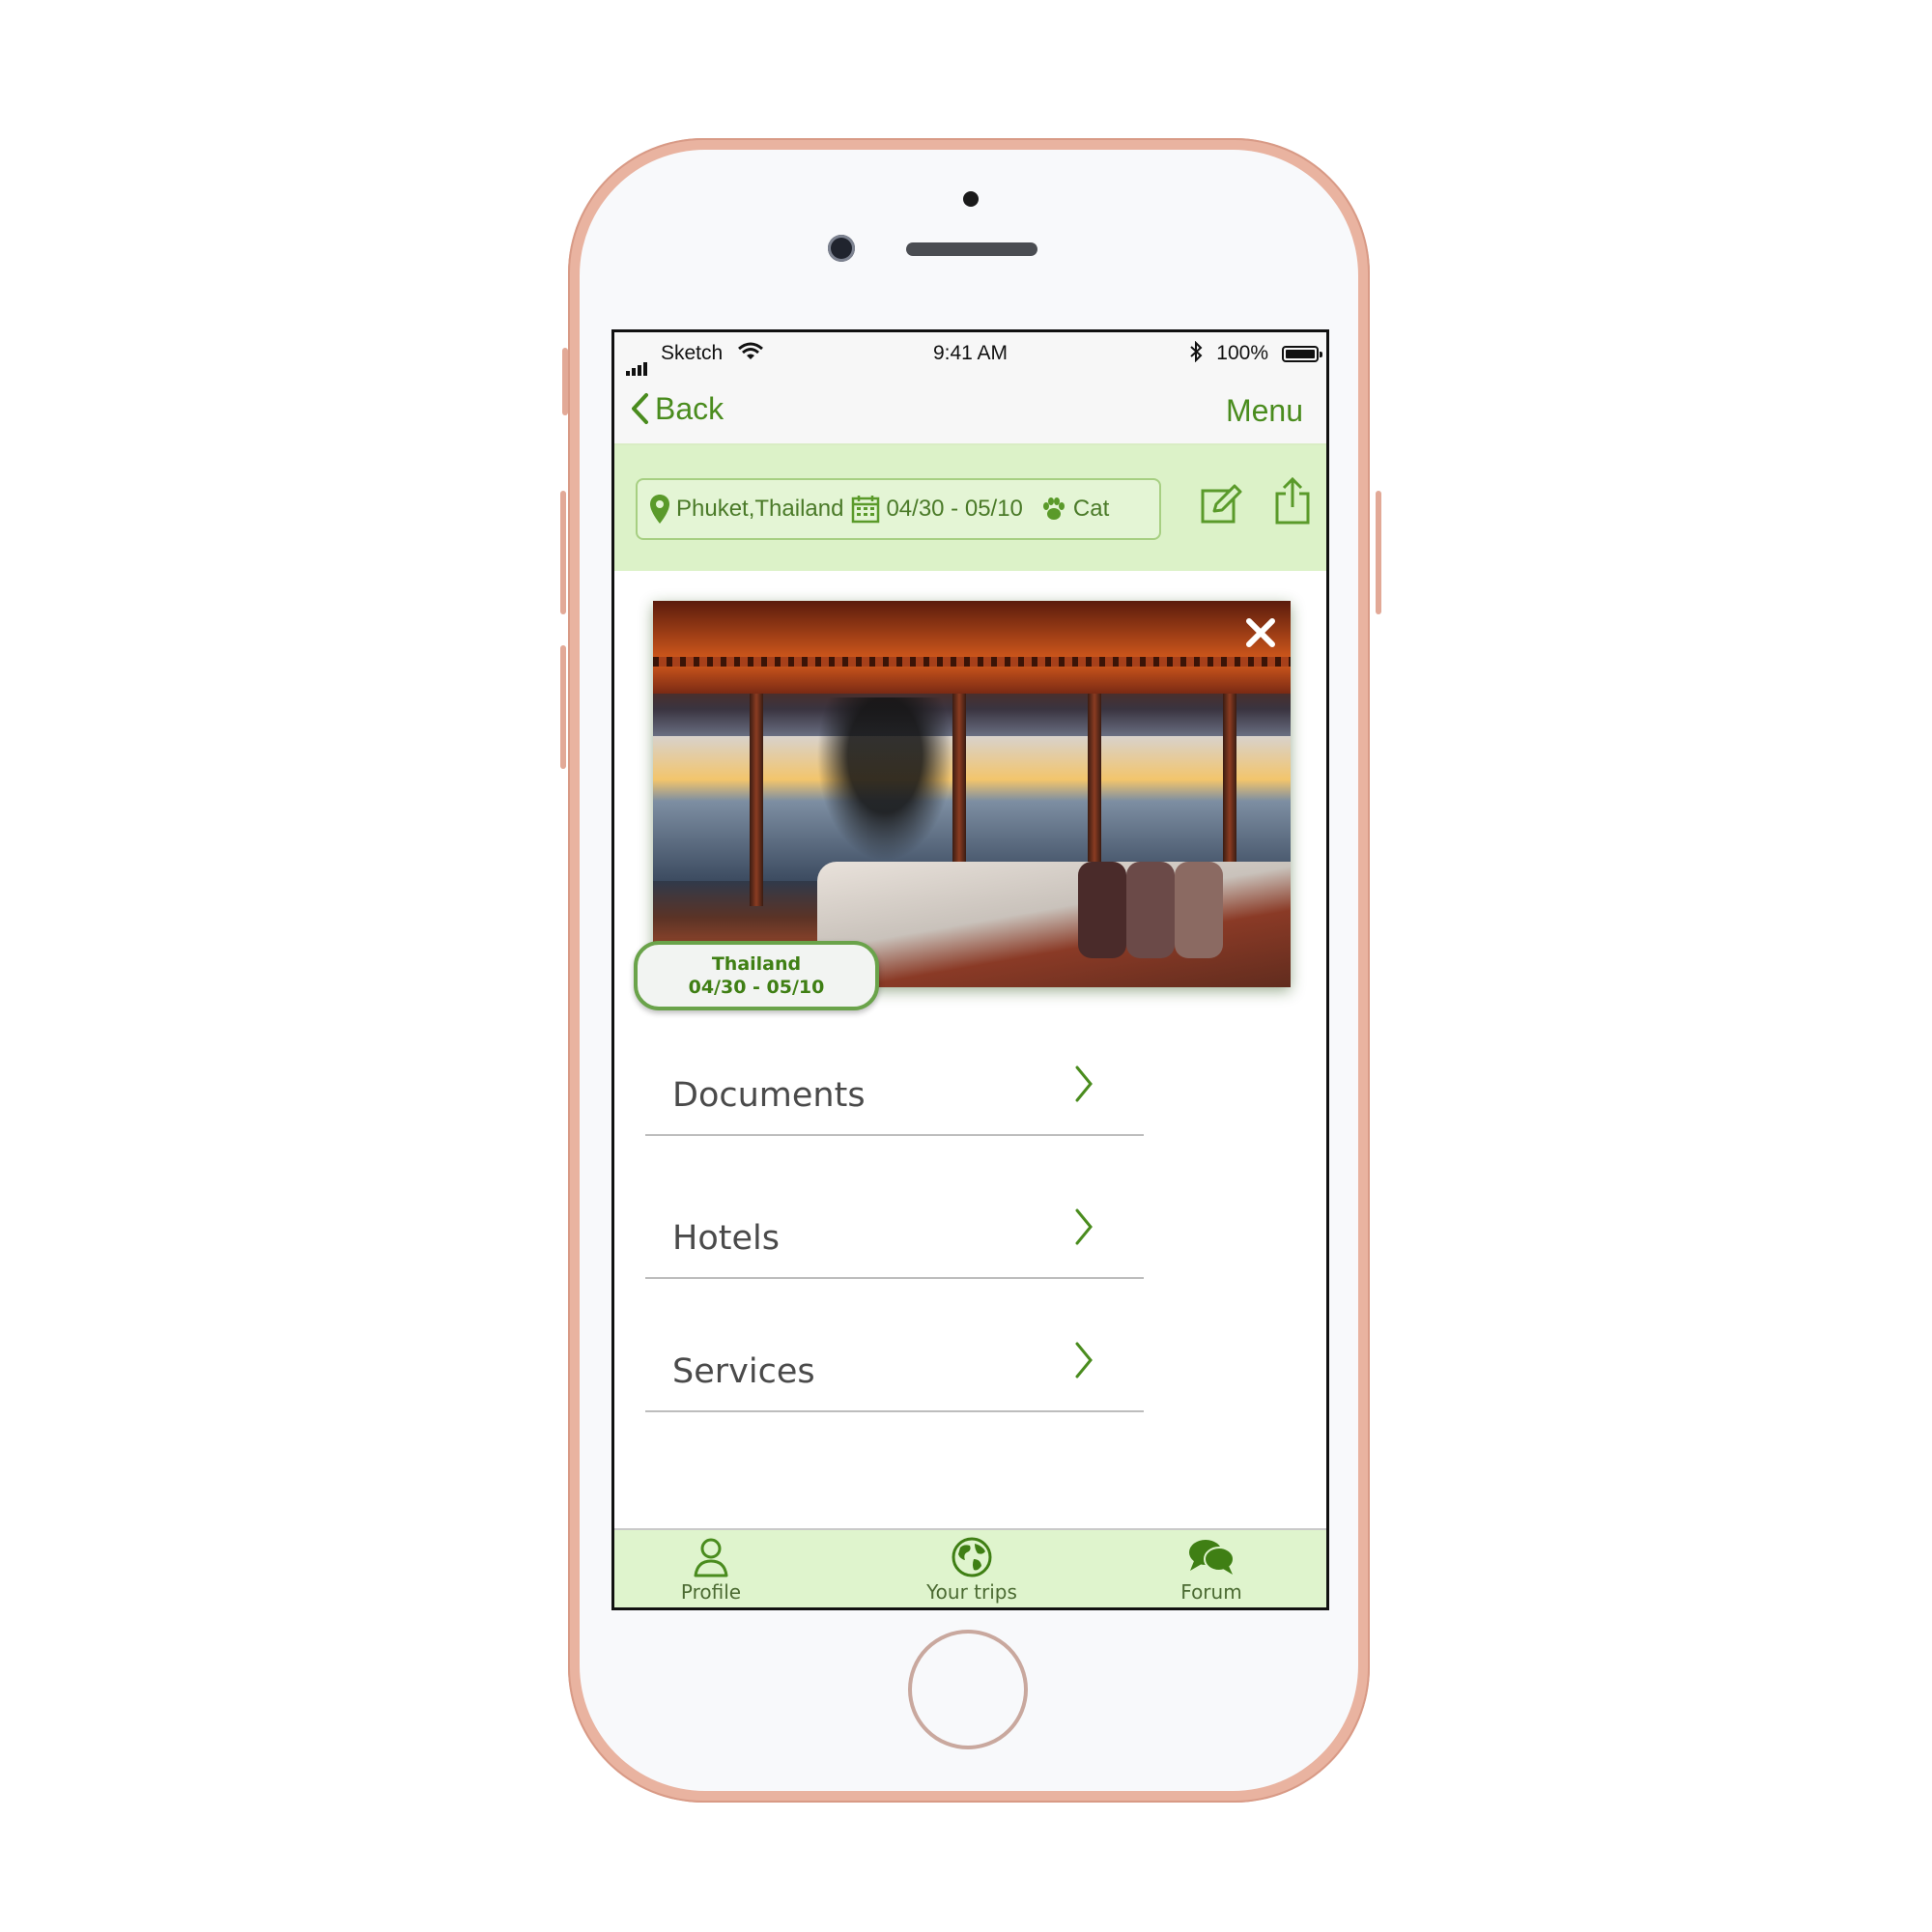 Image resolution: width=1932 pixels, height=1932 pixels. I want to click on chevron-left-icon, so click(640, 408).